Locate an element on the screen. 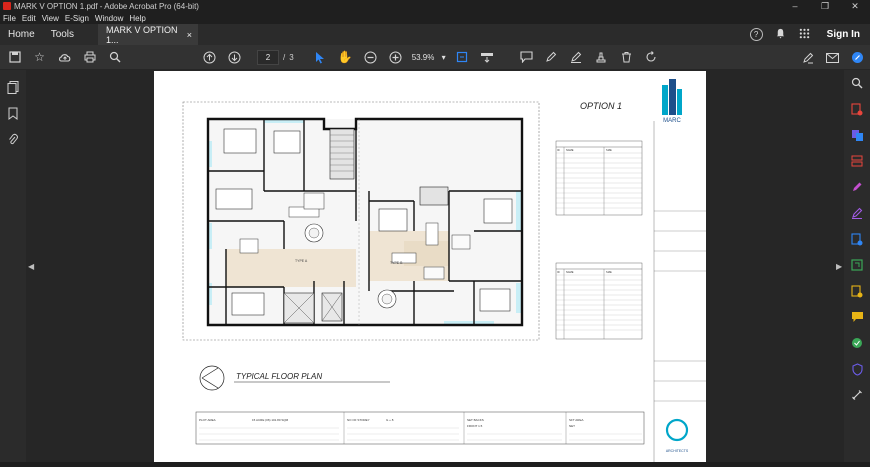 The height and width of the screenshot is (467, 870). zoom-out-icon is located at coordinates (370, 57).